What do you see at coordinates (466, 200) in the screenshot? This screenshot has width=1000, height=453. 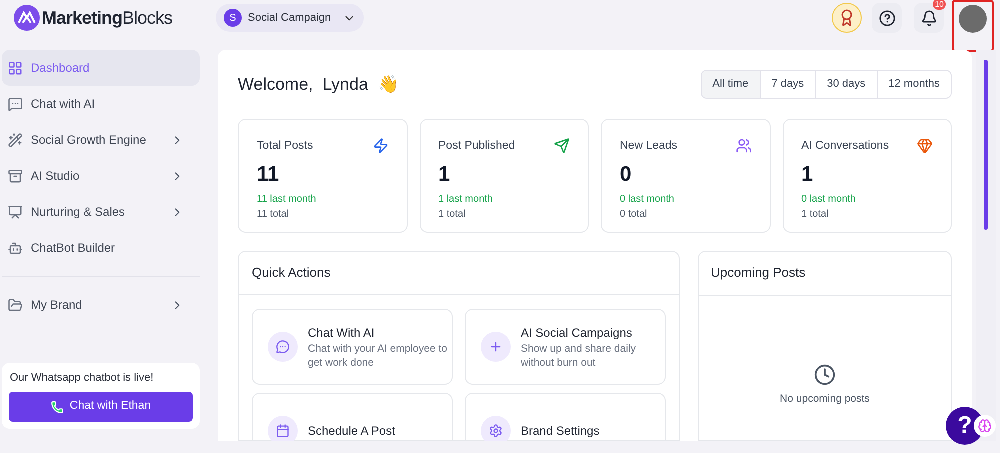 I see `stat-recent: 1 last month` at bounding box center [466, 200].